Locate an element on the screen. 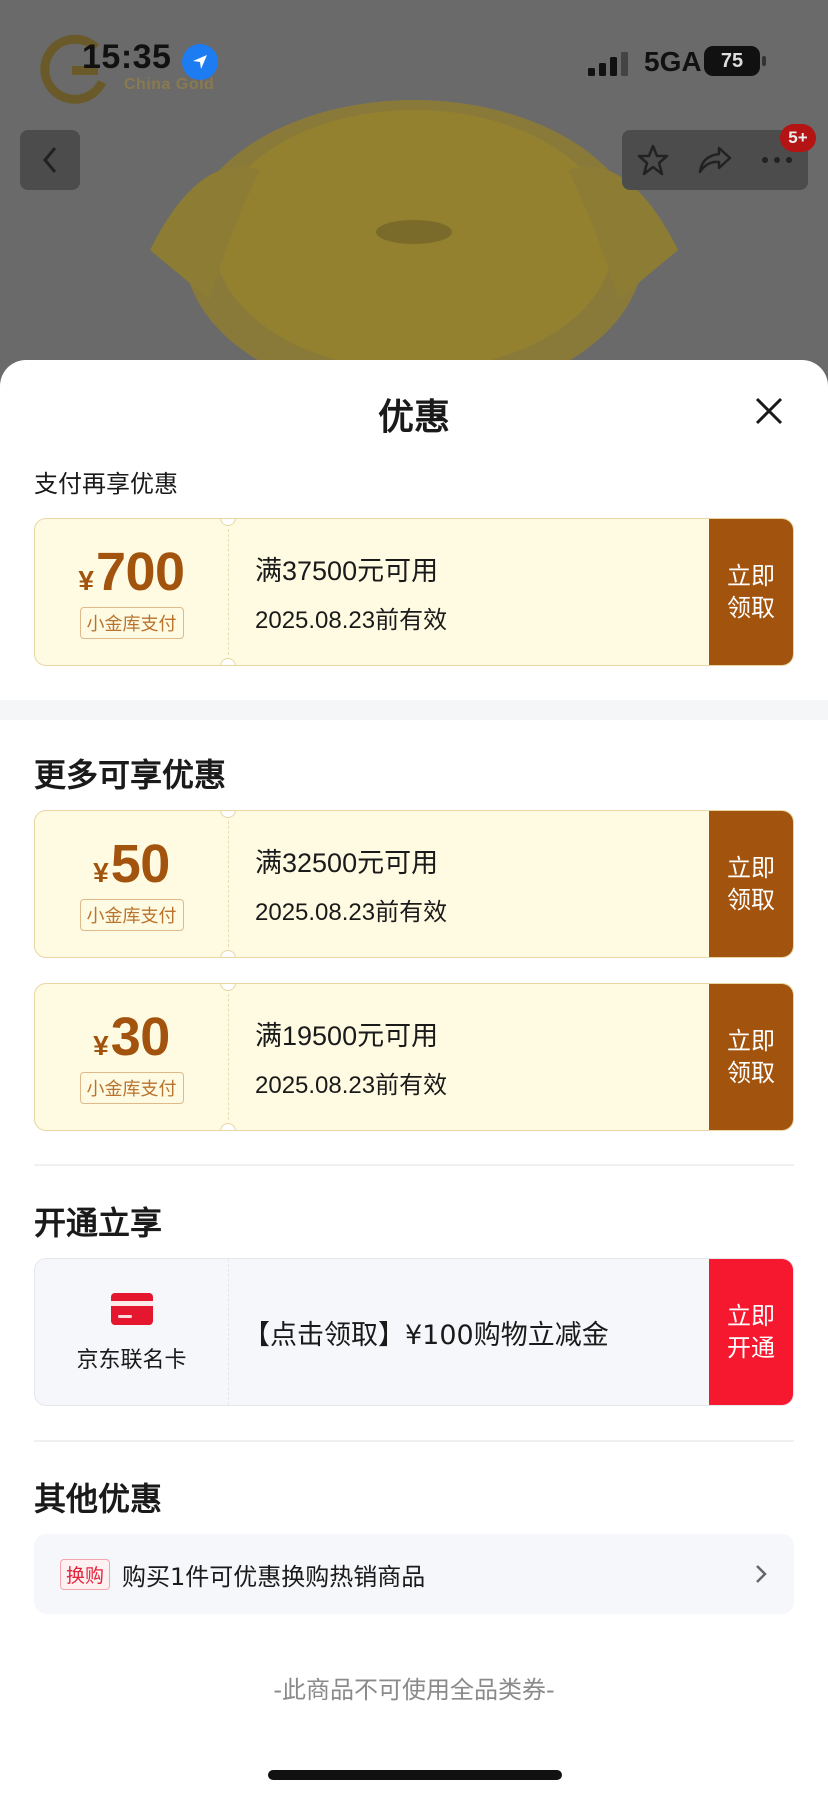 This screenshot has width=828, height=1796. coupon-card: ¥ 700 小金库支付 满37500元可用 2025.08.23前有效 立即领取 is located at coordinates (414, 592).